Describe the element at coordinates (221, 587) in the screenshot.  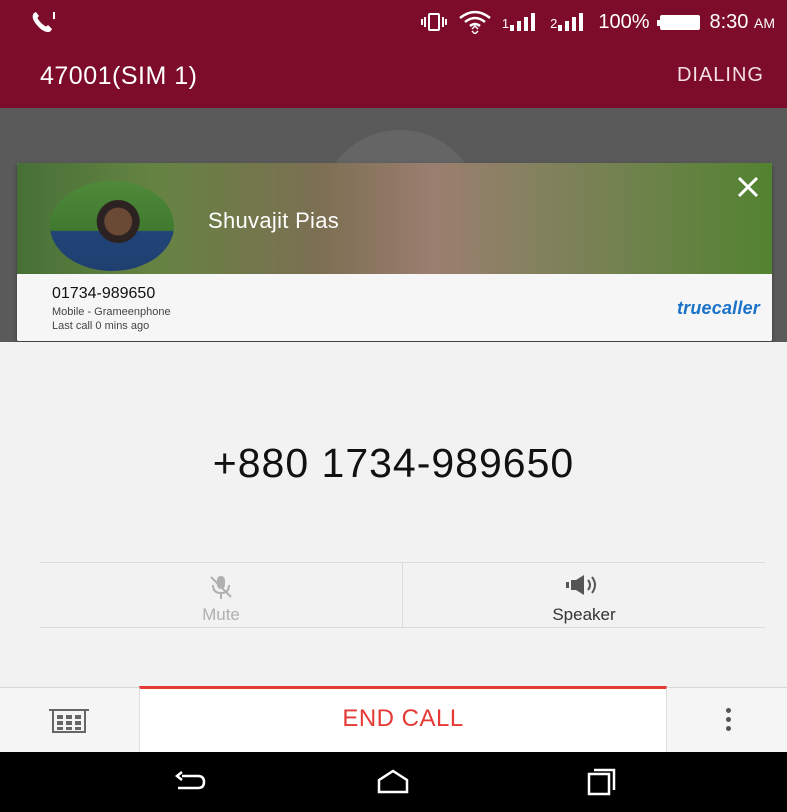
I see `mic-off-icon` at that location.